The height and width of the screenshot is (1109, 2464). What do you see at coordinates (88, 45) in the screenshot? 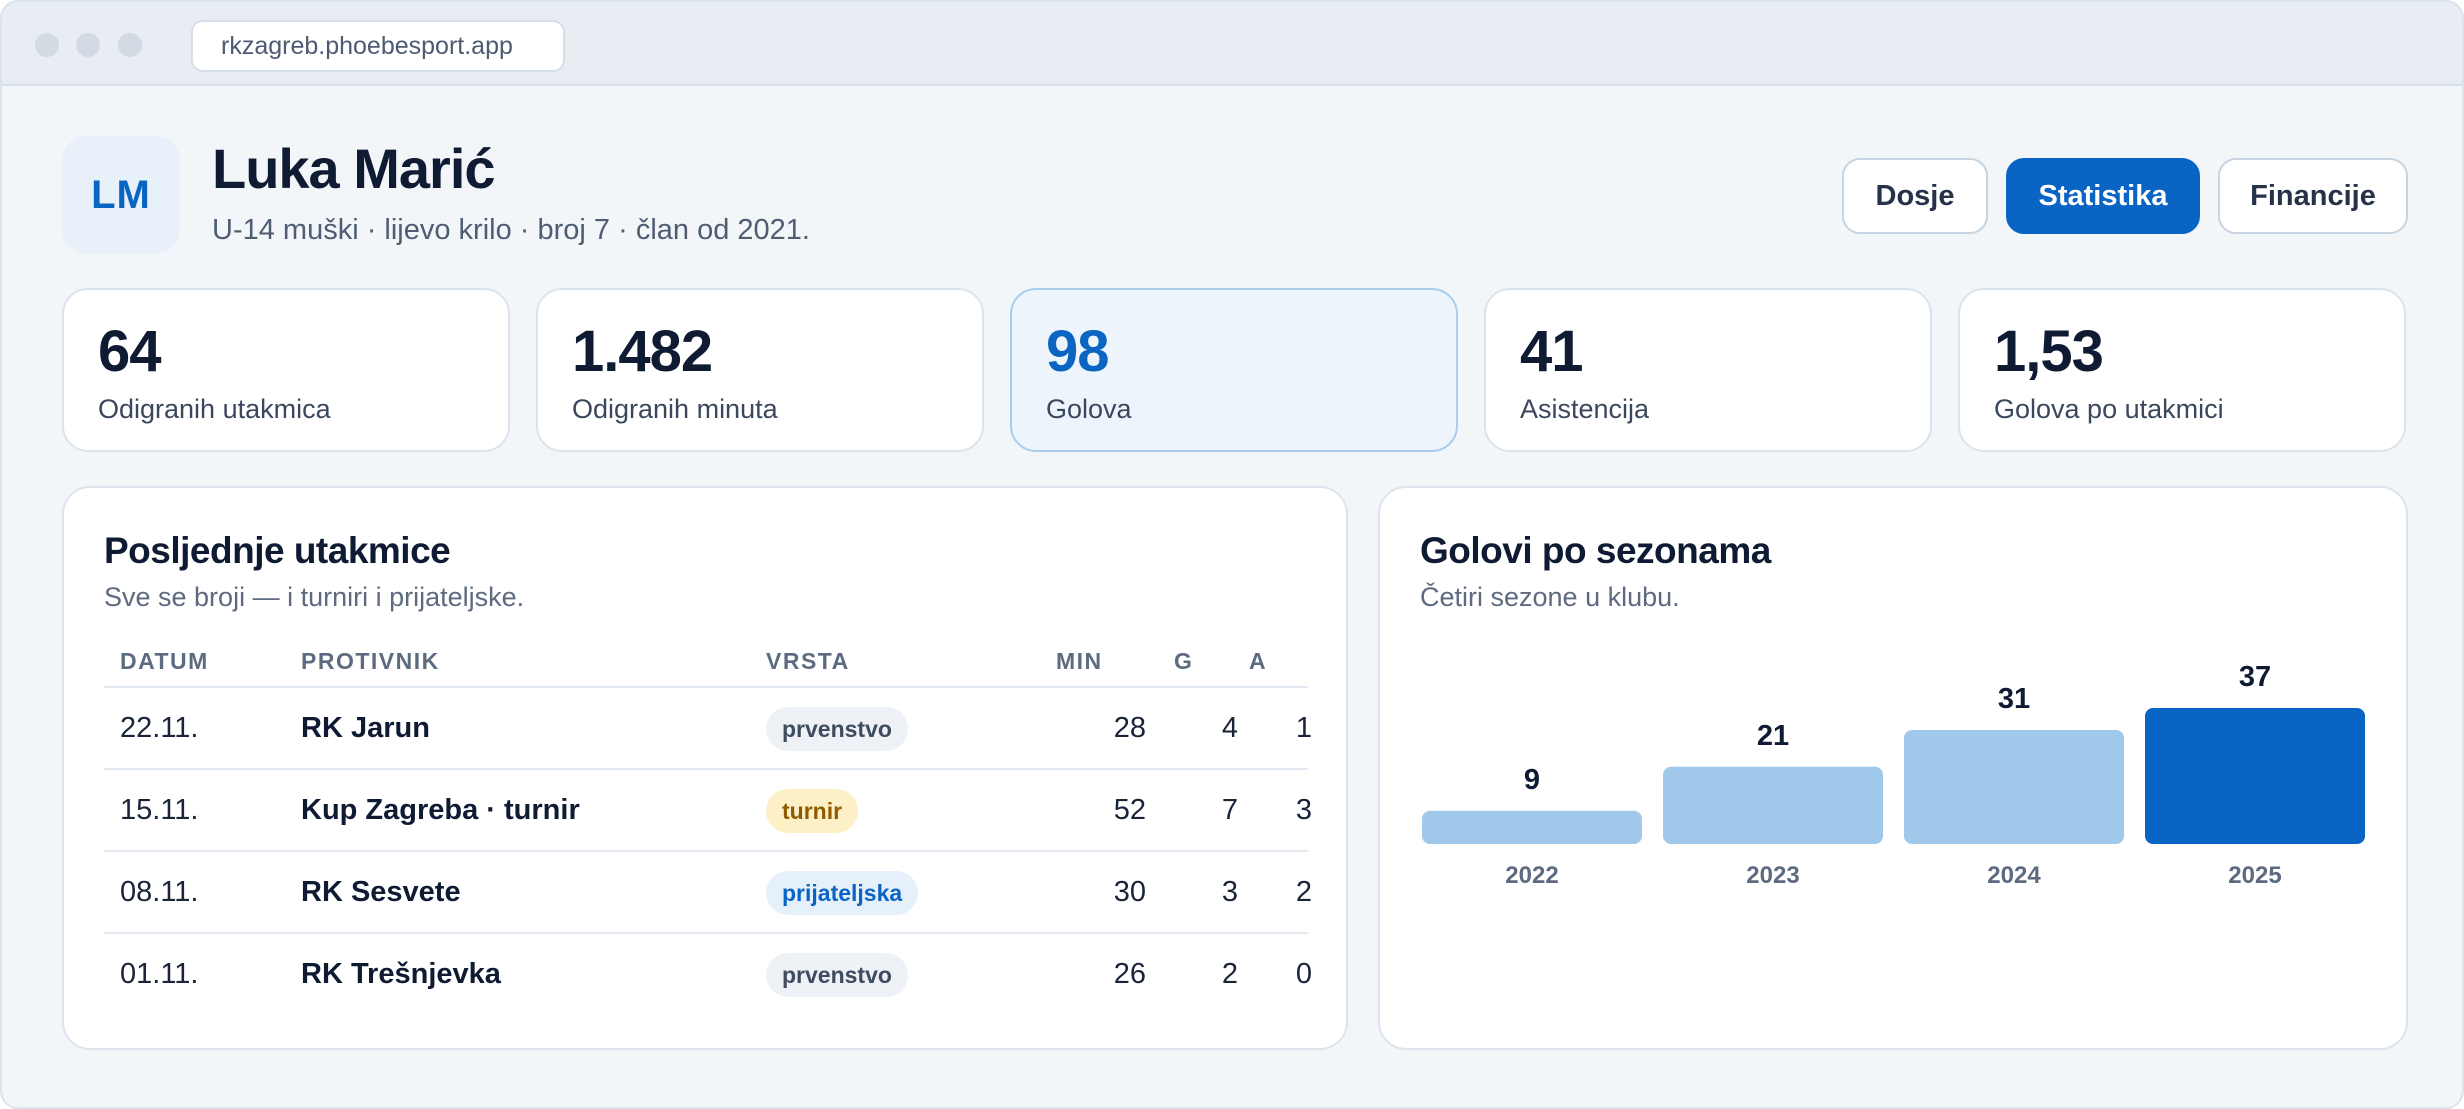
I see `minimize-window-icon` at bounding box center [88, 45].